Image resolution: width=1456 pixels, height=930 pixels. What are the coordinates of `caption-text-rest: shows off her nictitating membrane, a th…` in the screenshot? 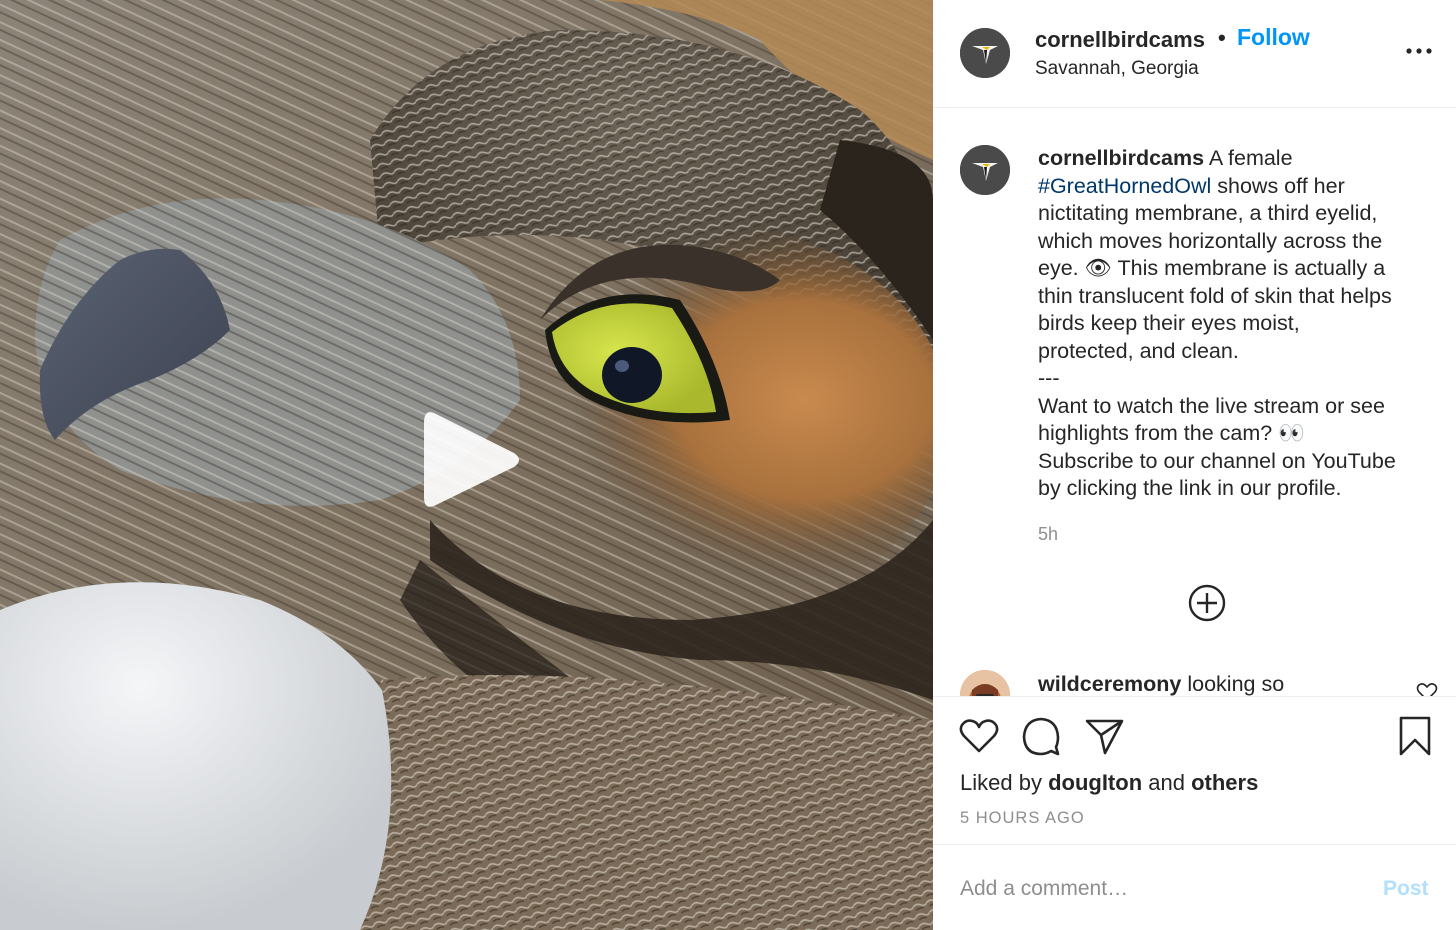 It's located at (1217, 337).